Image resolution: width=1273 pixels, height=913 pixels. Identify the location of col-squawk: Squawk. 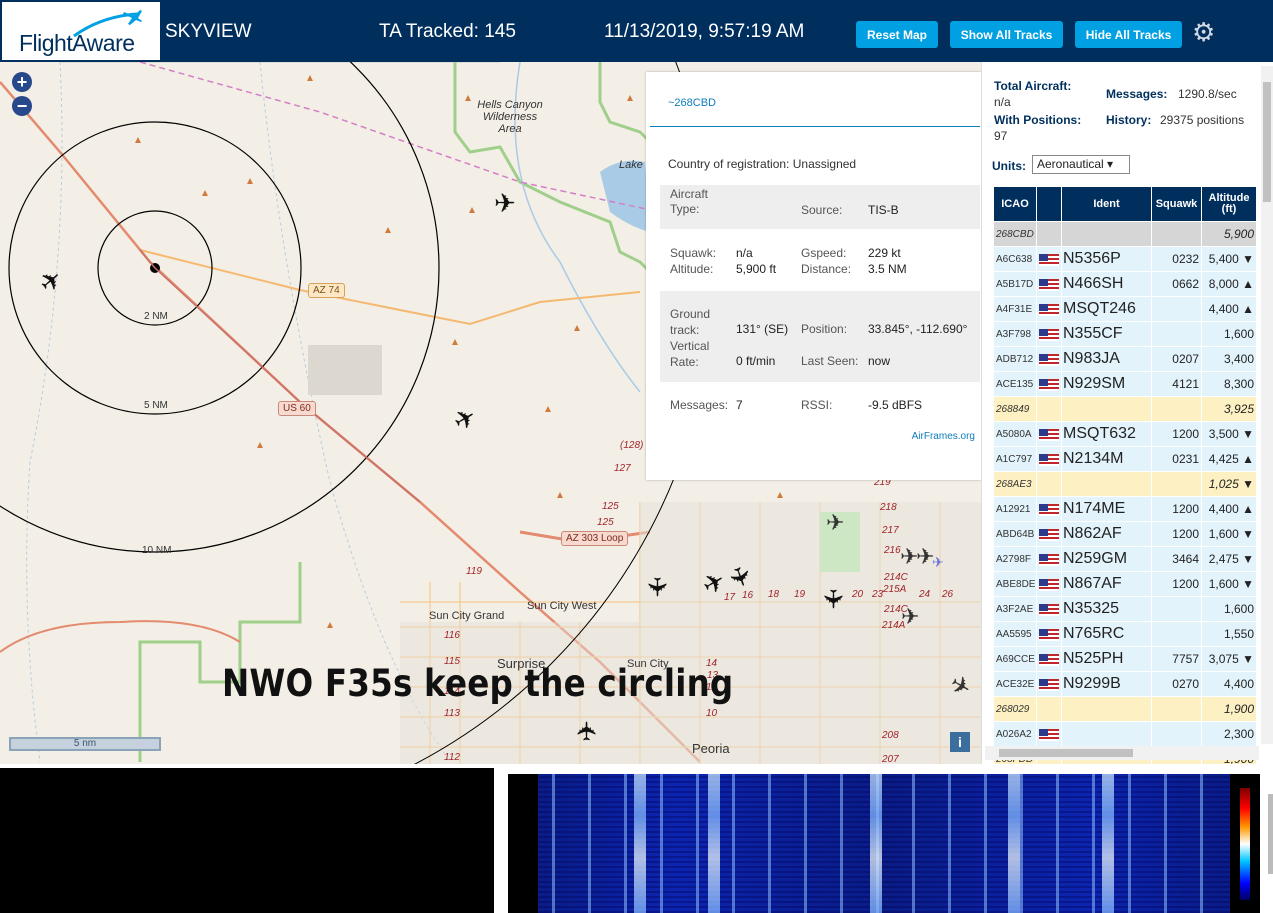
(1176, 204).